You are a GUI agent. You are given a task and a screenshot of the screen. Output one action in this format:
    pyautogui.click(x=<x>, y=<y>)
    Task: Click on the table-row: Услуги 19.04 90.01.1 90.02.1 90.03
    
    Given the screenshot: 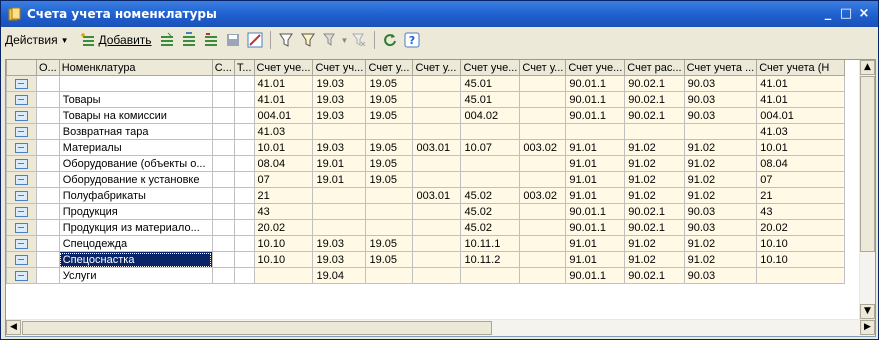 What is the action you would take?
    pyautogui.click(x=426, y=275)
    